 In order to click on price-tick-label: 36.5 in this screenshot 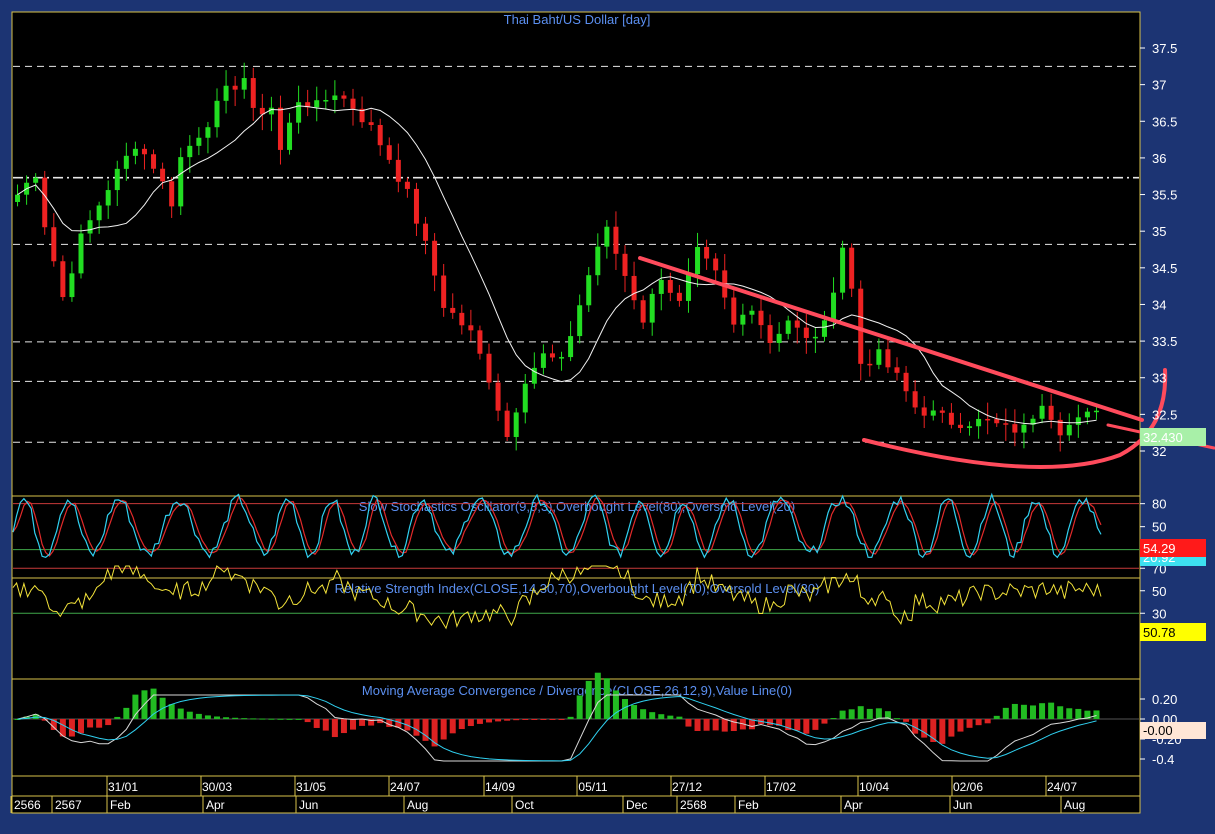, I will do `click(1164, 121)`.